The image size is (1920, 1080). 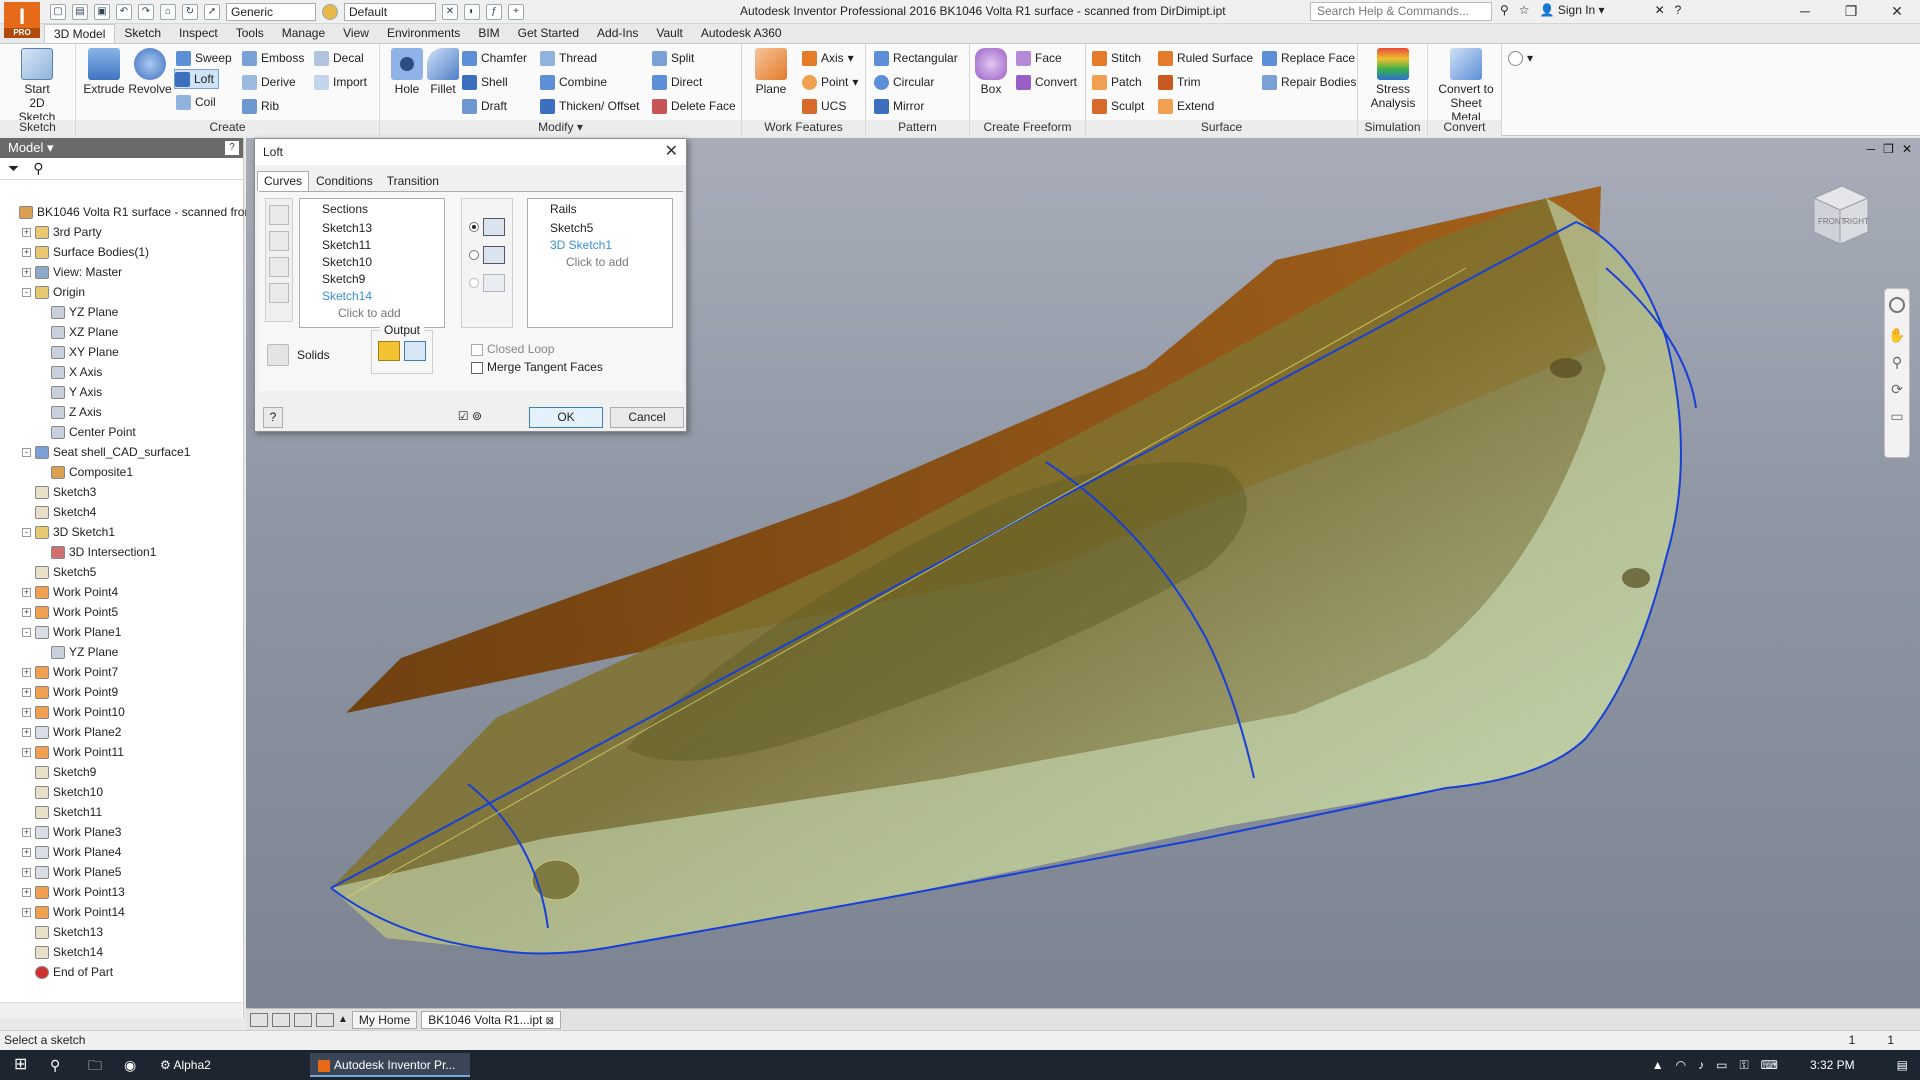 I want to click on ribbon-tab-tools: Tools, so click(x=250, y=33).